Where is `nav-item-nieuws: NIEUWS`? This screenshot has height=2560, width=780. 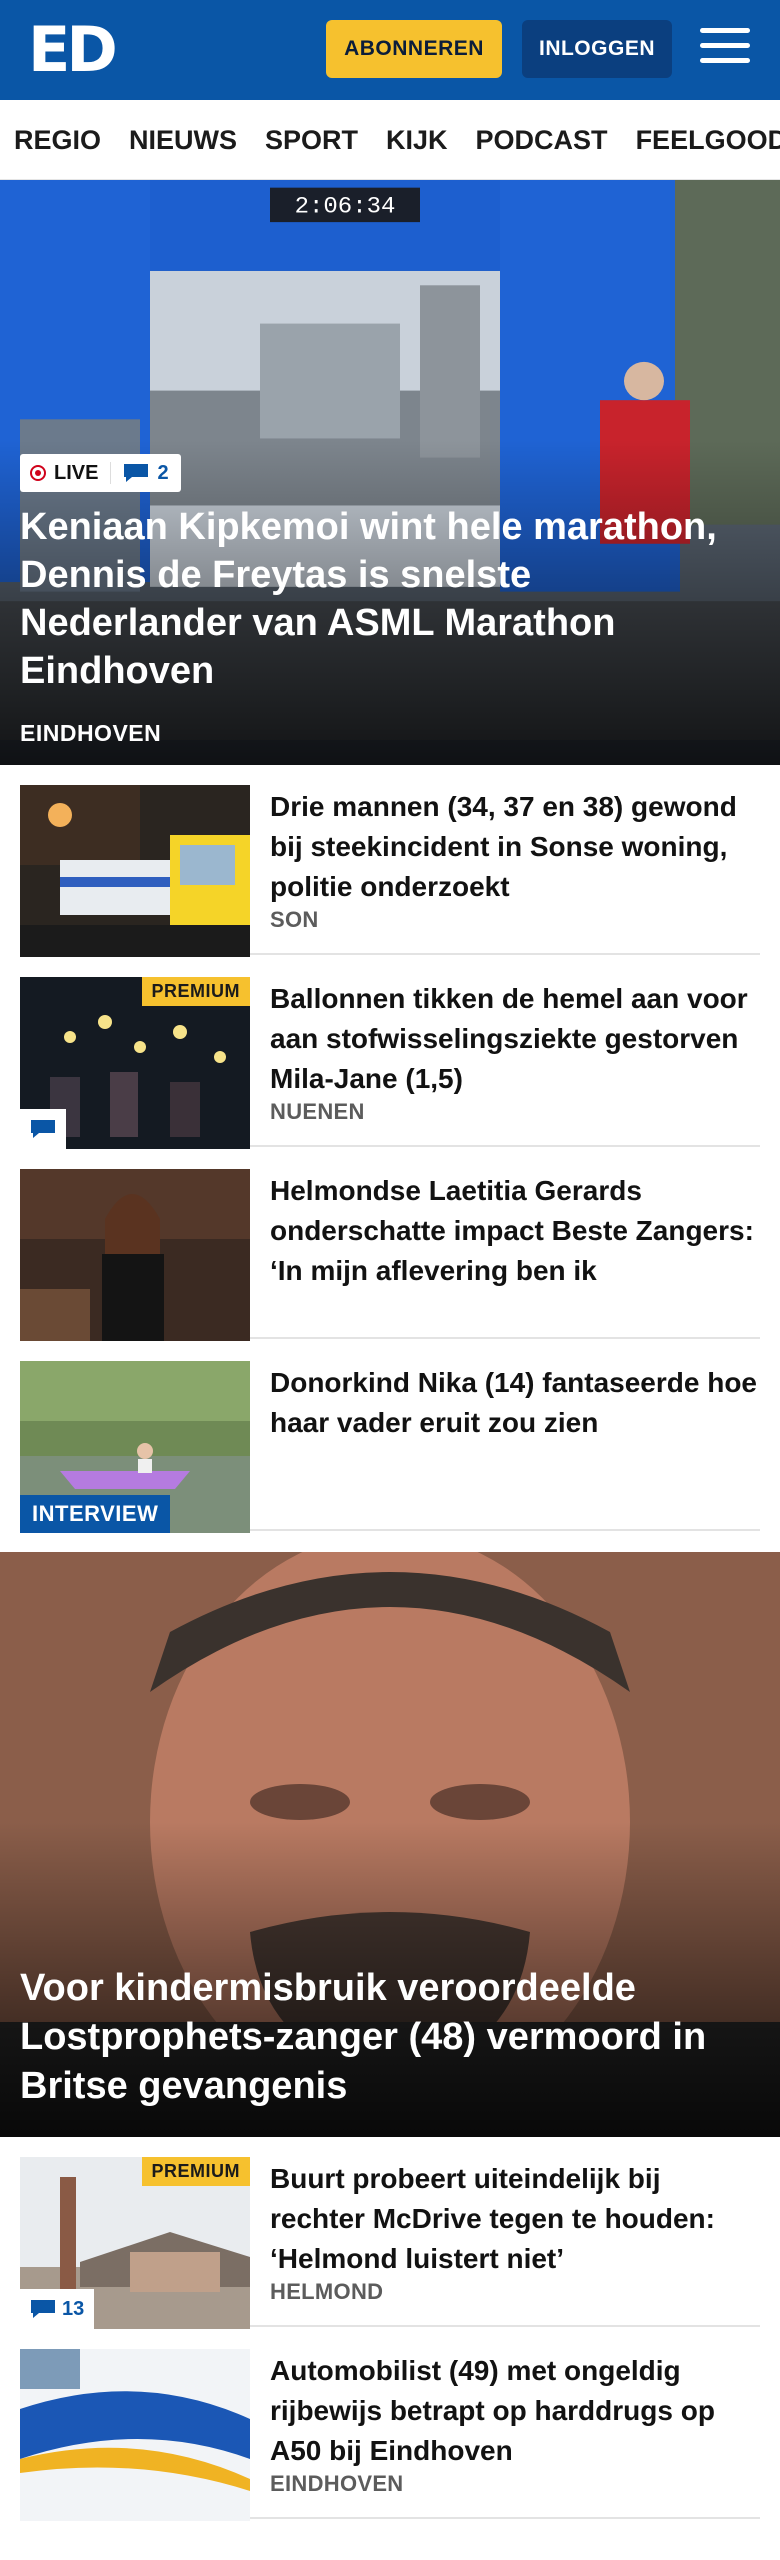 nav-item-nieuws: NIEUWS is located at coordinates (183, 139).